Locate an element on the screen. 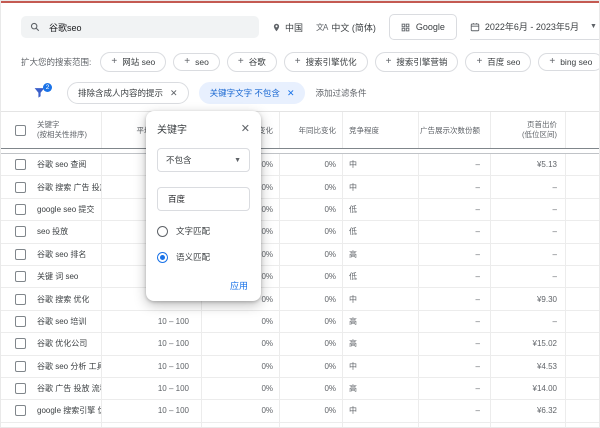 The height and width of the screenshot is (428, 600). select-all-checkbox is located at coordinates (20, 130).